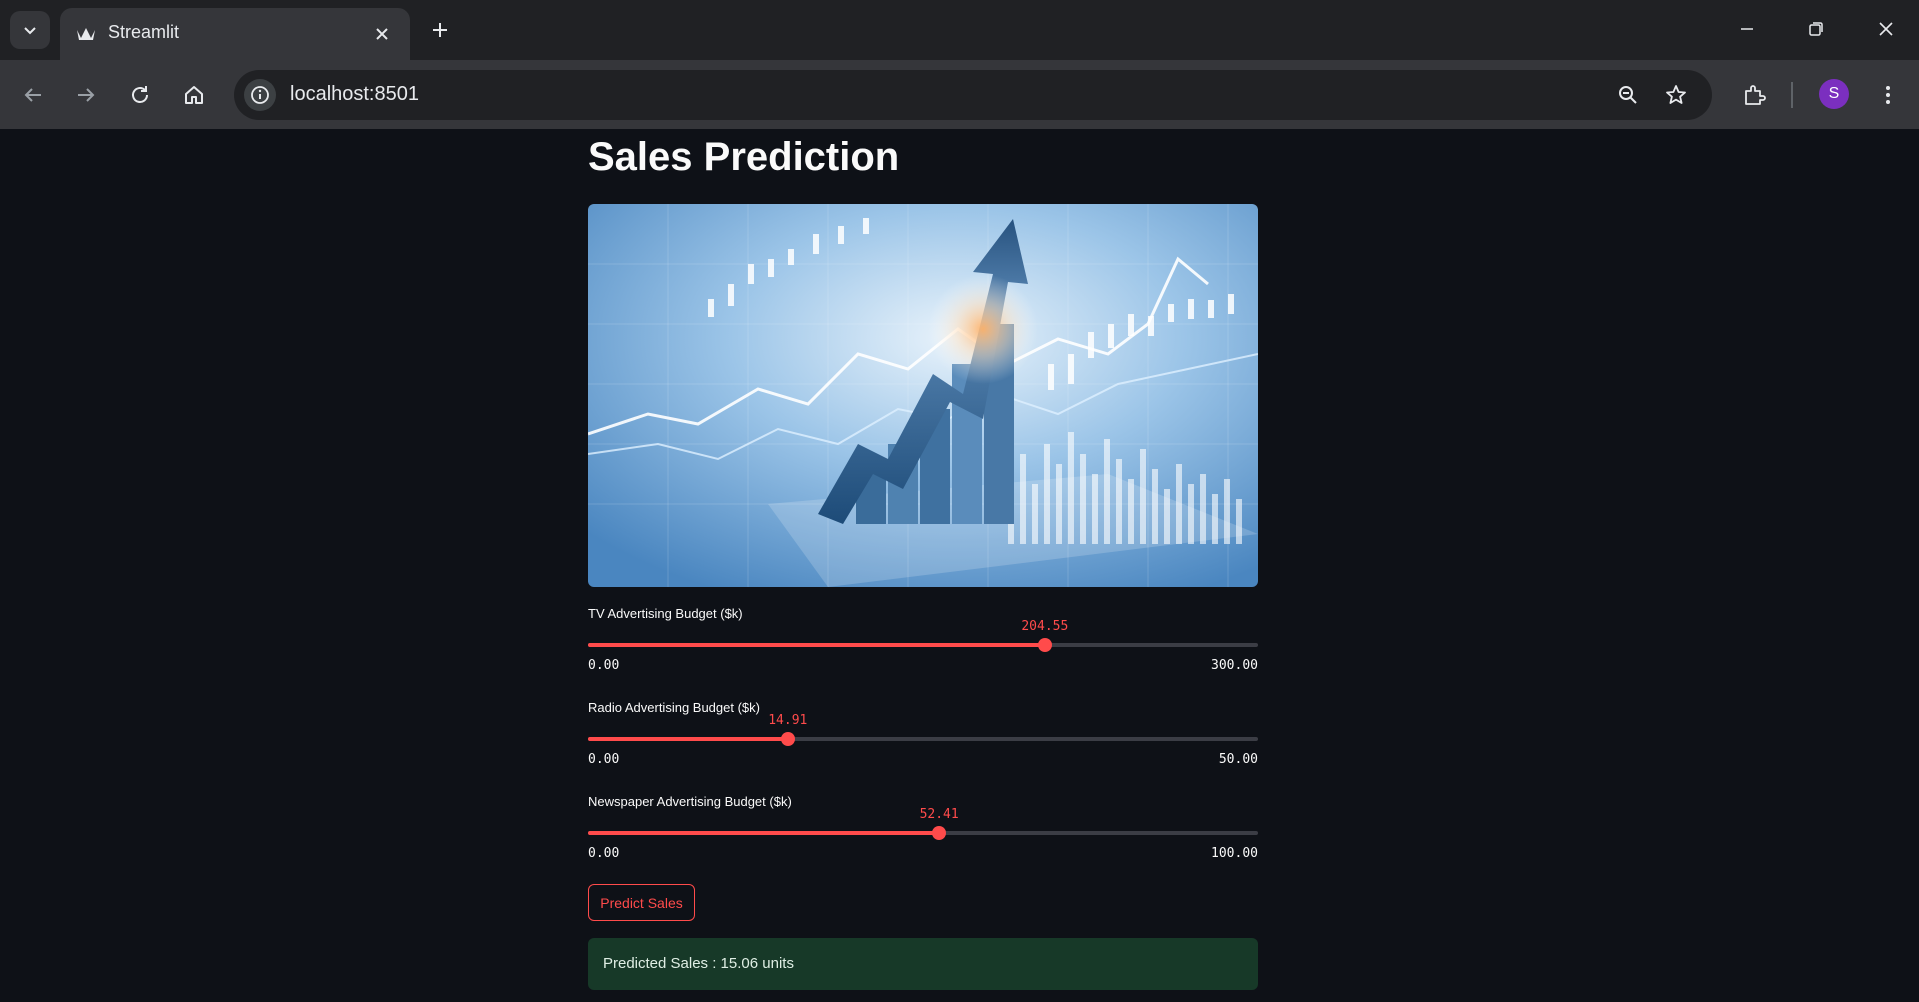  What do you see at coordinates (1834, 94) in the screenshot?
I see `profile-avatar: S` at bounding box center [1834, 94].